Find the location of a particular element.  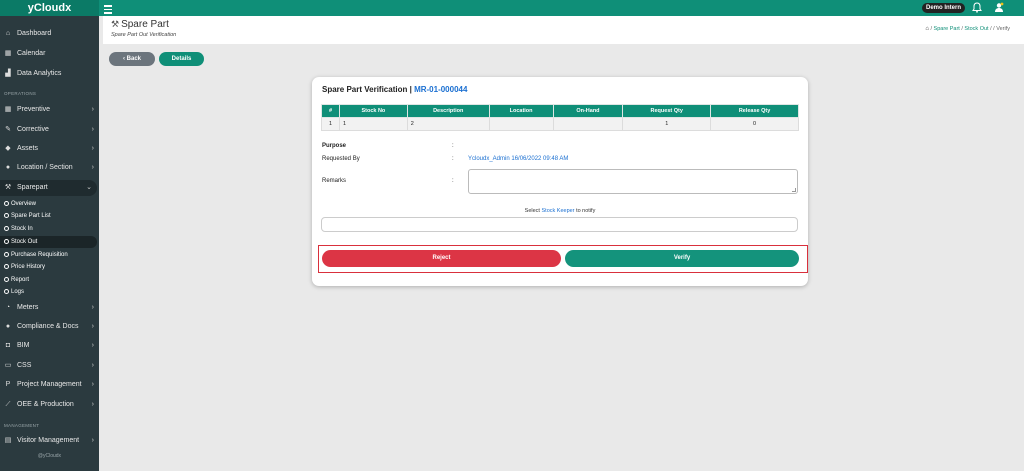

page-subtitle: Spare Part Out Verification is located at coordinates (144, 35).